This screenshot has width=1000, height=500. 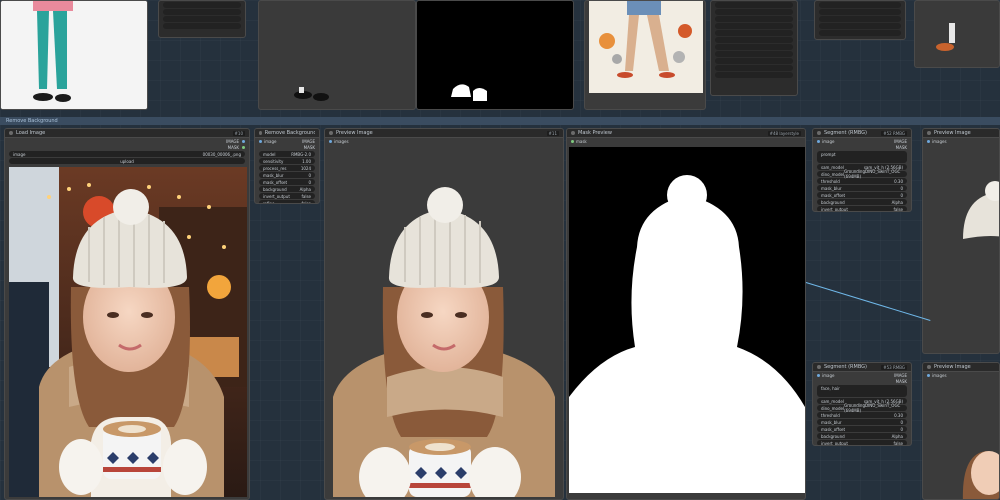 I want to click on top-far-right-node, so click(x=860, y=20).